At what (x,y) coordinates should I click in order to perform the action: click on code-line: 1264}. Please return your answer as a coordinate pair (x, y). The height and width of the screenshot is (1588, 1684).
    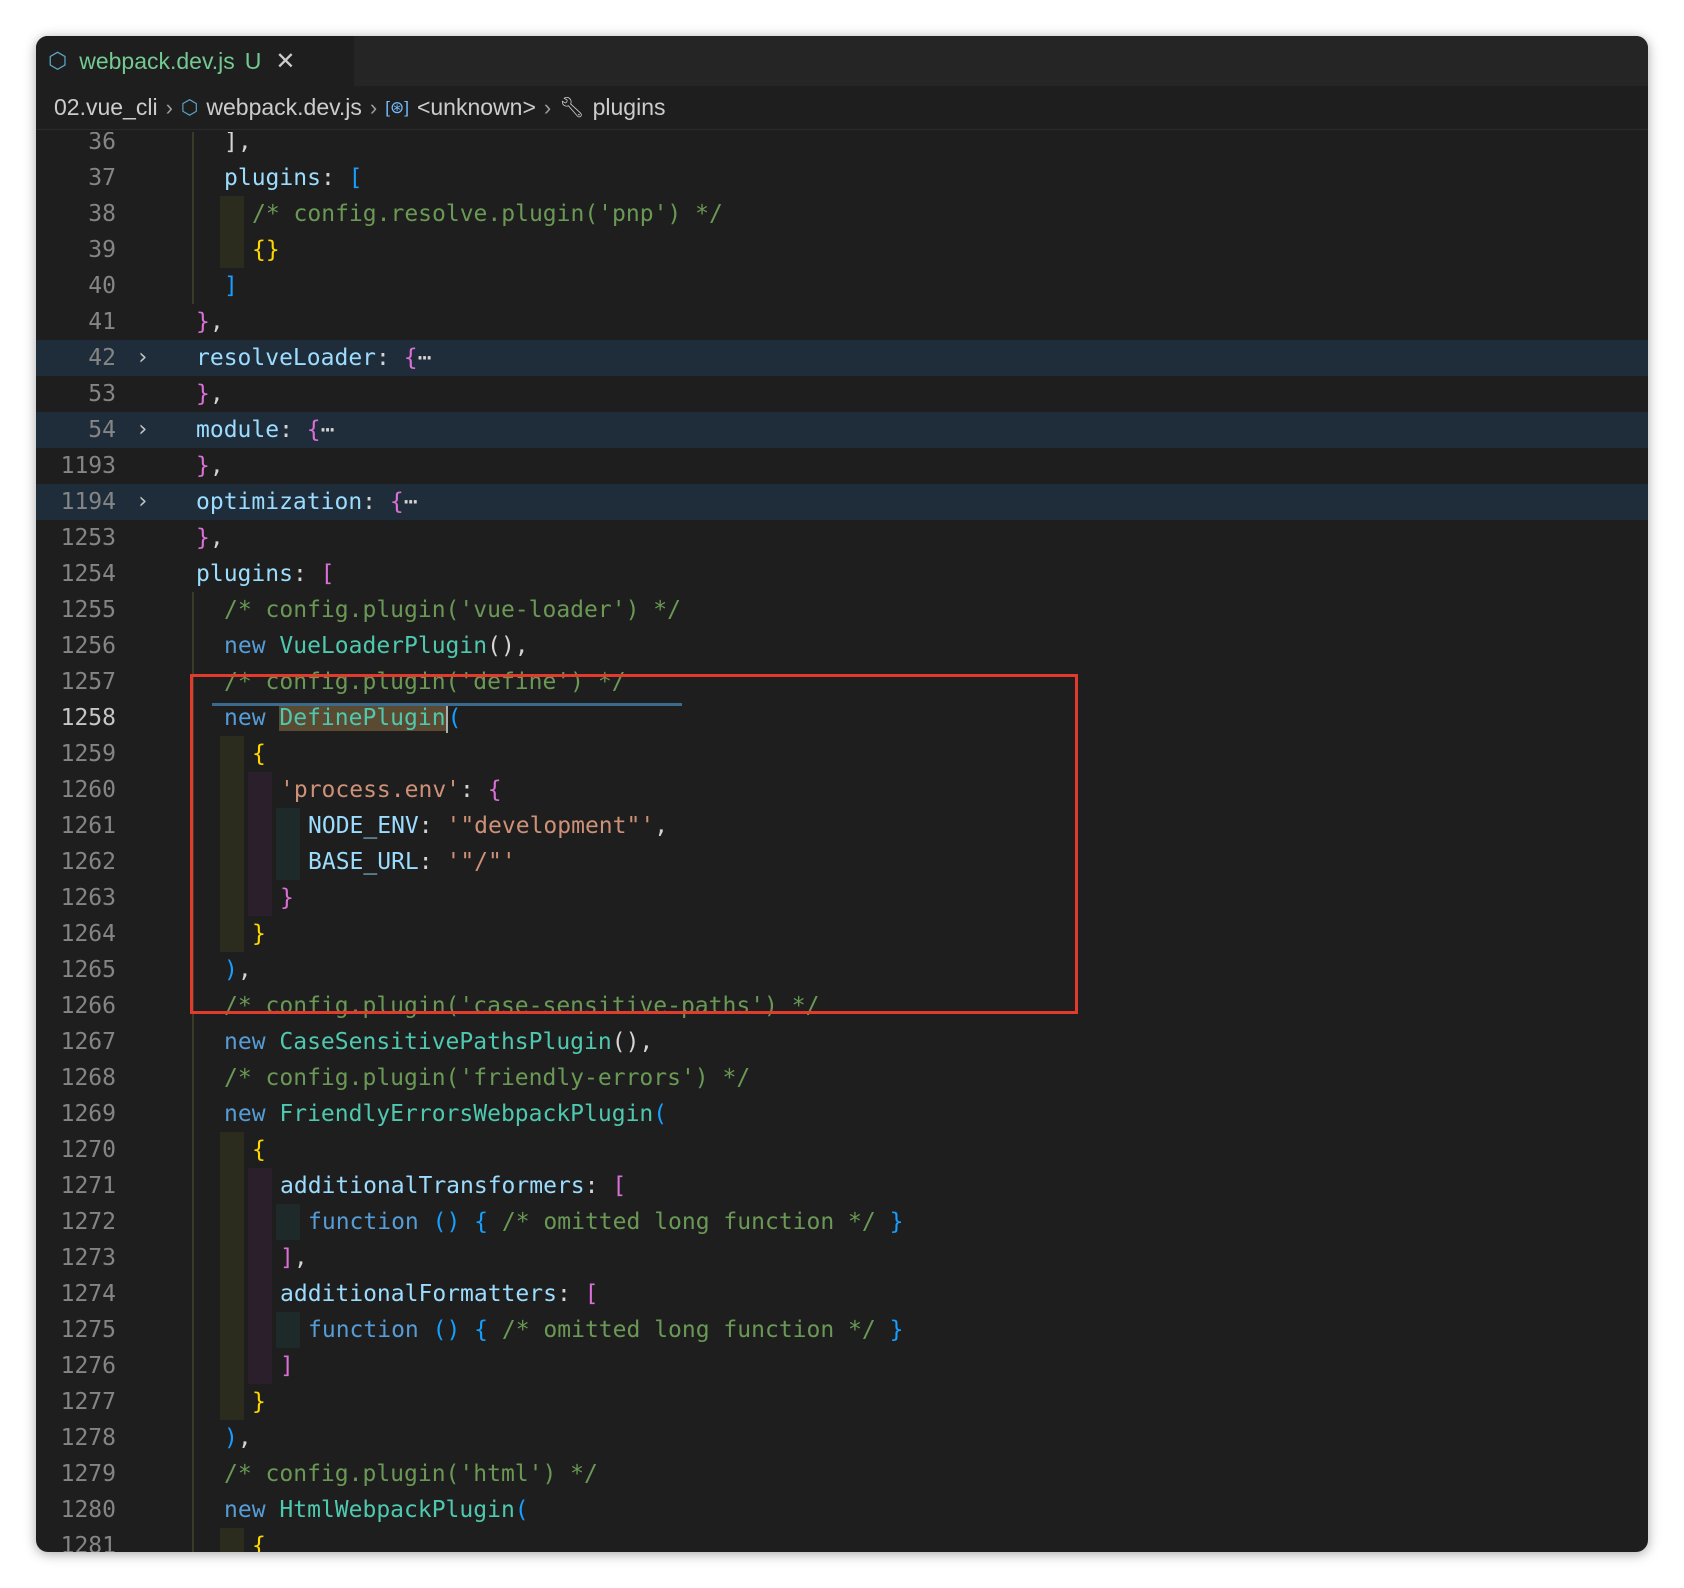
    Looking at the image, I should click on (842, 934).